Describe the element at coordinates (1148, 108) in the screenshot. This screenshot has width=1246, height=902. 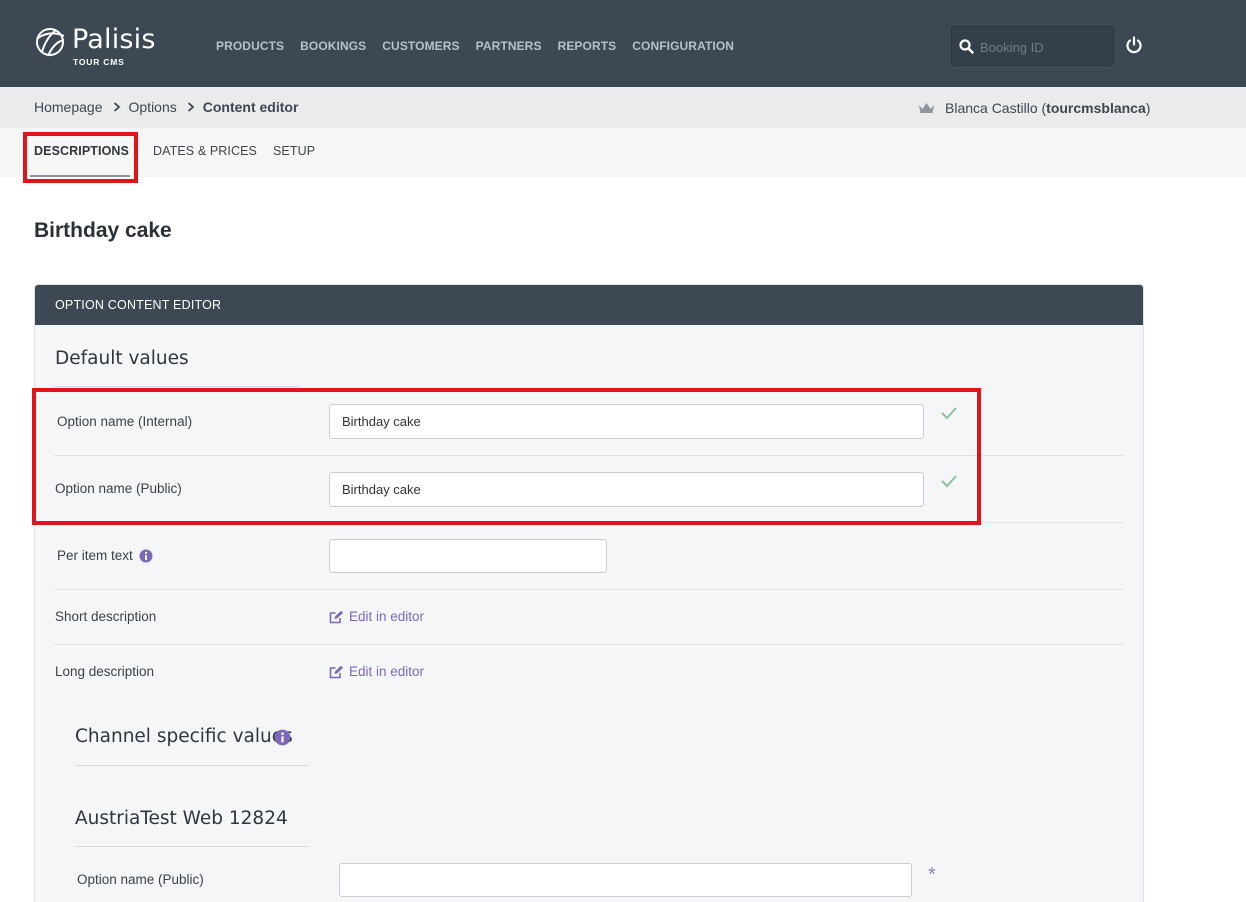
I see `user-name-close: )` at that location.